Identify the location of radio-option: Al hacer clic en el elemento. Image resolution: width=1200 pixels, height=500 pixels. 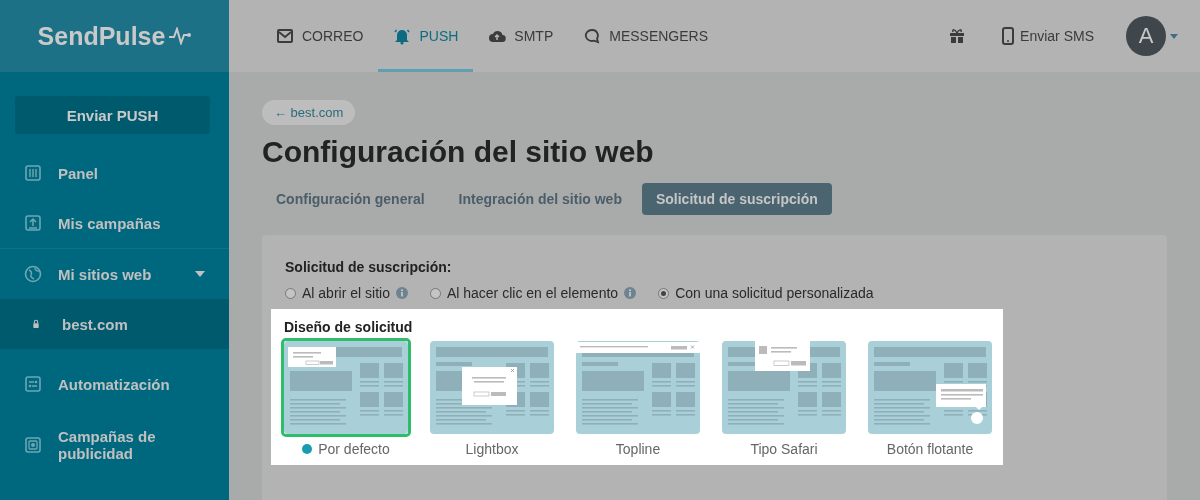
(533, 293).